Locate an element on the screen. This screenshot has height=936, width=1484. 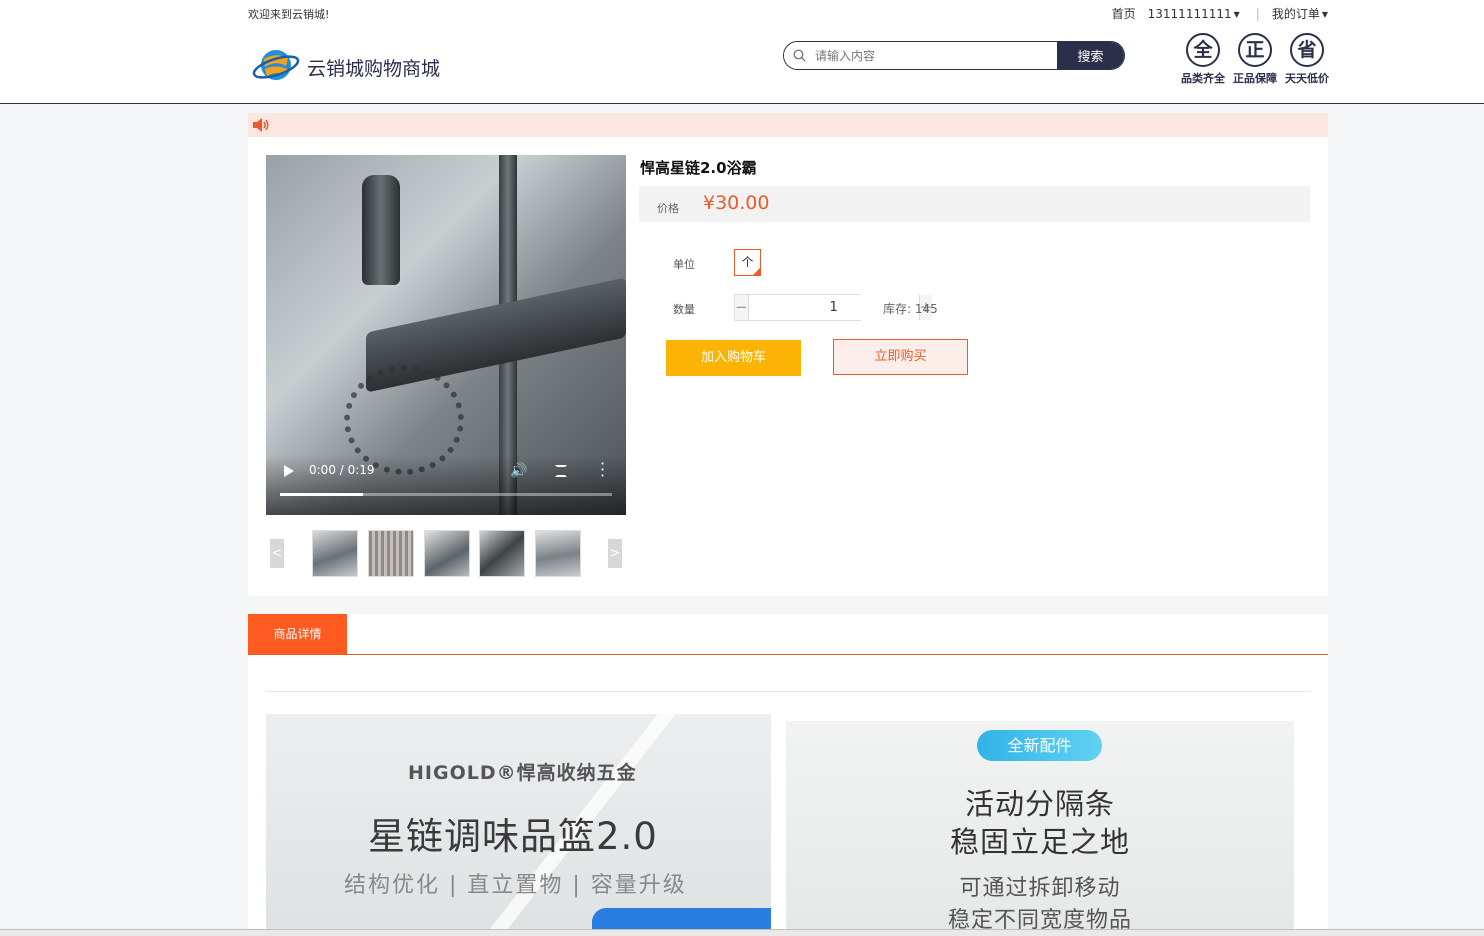
welcome-text: 欢迎来到云销城! is located at coordinates (289, 14).